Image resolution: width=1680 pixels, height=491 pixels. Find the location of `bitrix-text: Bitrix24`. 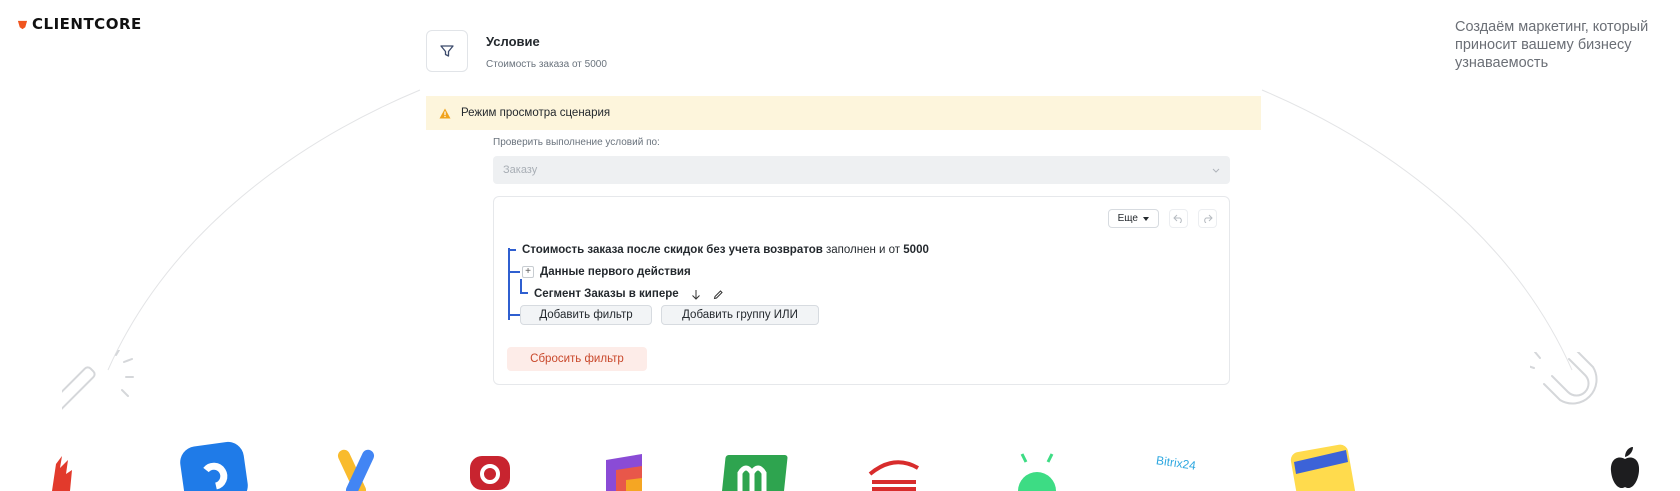

bitrix-text: Bitrix24 is located at coordinates (1176, 463).